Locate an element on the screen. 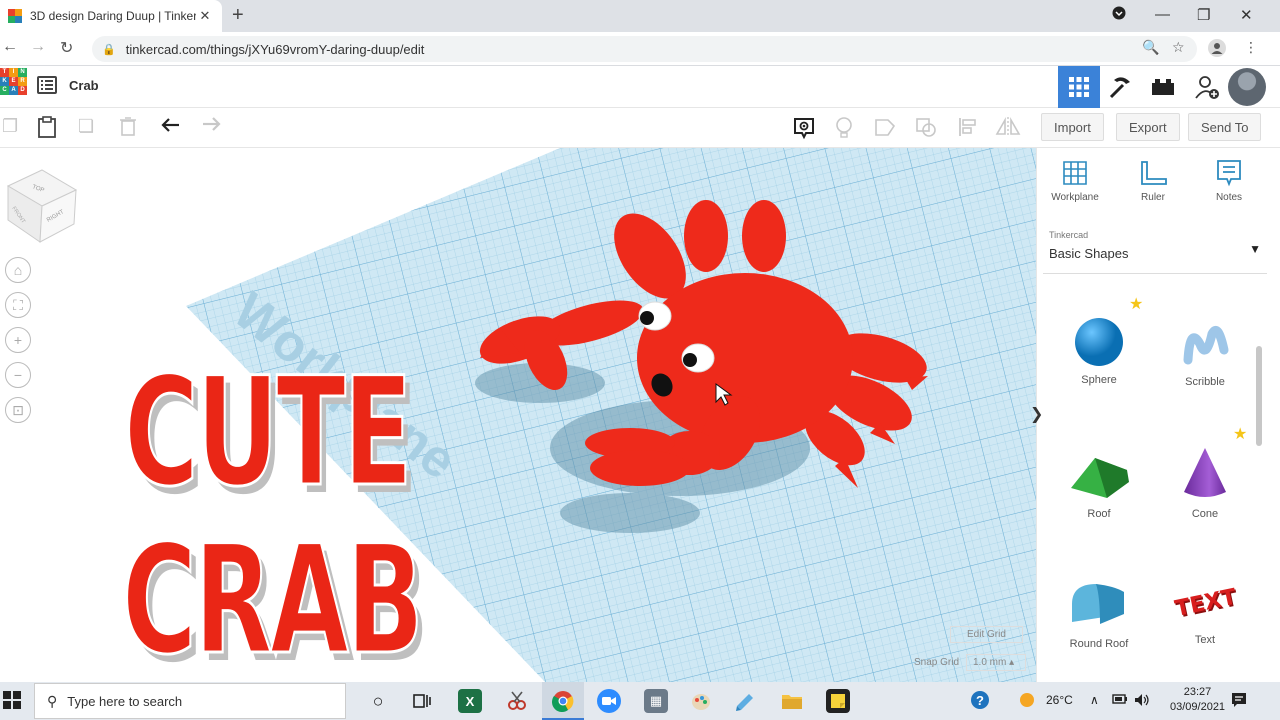  zoom-icon: 🔍 is located at coordinates (1150, 47).